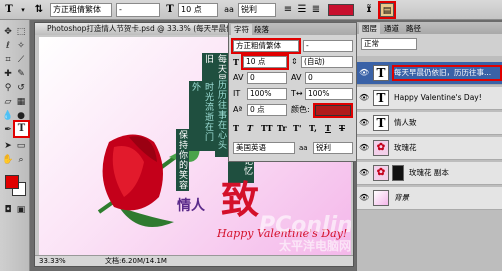 The width and height of the screenshot is (502, 271). Describe the element at coordinates (21, 129) in the screenshot. I see `type-tool-button-icon: T` at that location.